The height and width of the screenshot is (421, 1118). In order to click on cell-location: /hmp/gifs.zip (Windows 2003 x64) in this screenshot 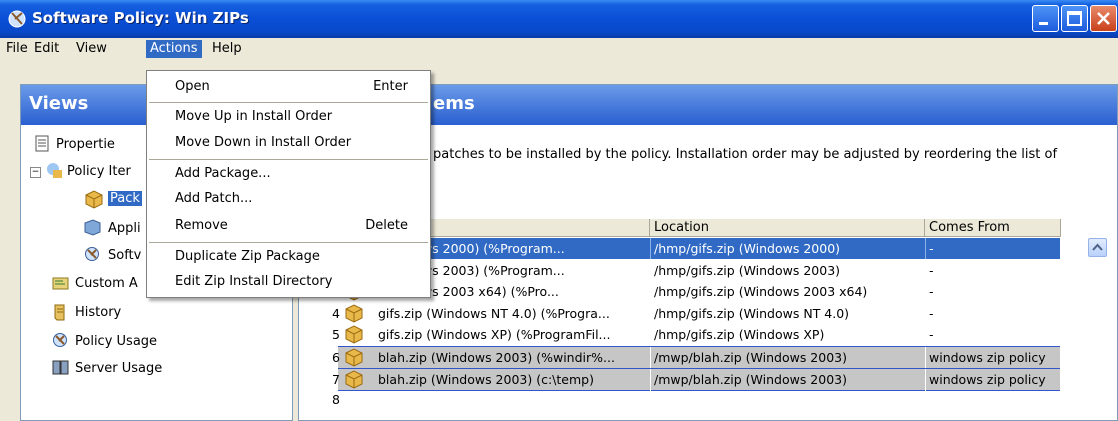, I will do `click(761, 291)`.